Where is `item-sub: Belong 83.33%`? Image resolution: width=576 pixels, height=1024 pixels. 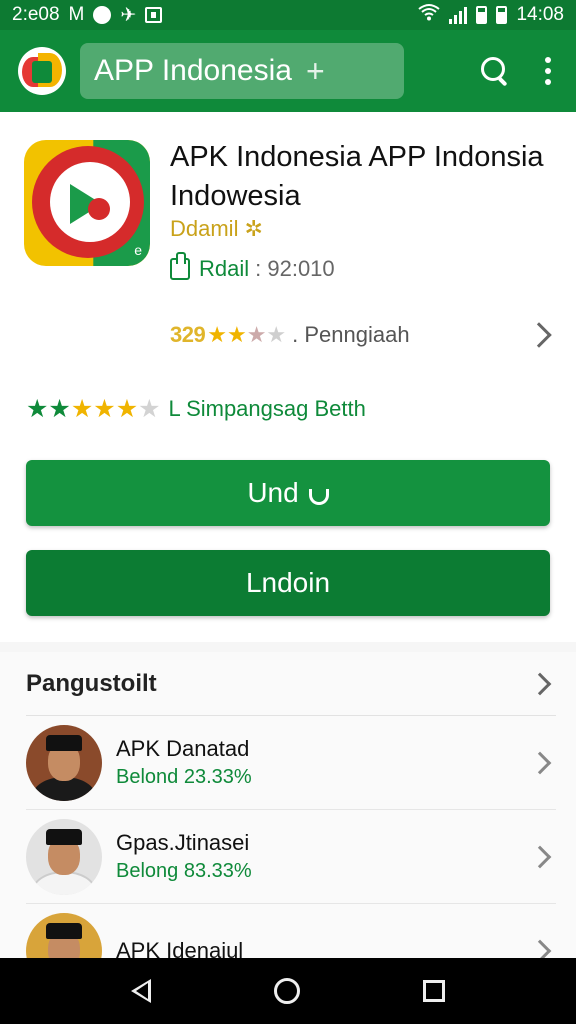 item-sub: Belong 83.33% is located at coordinates (184, 870).